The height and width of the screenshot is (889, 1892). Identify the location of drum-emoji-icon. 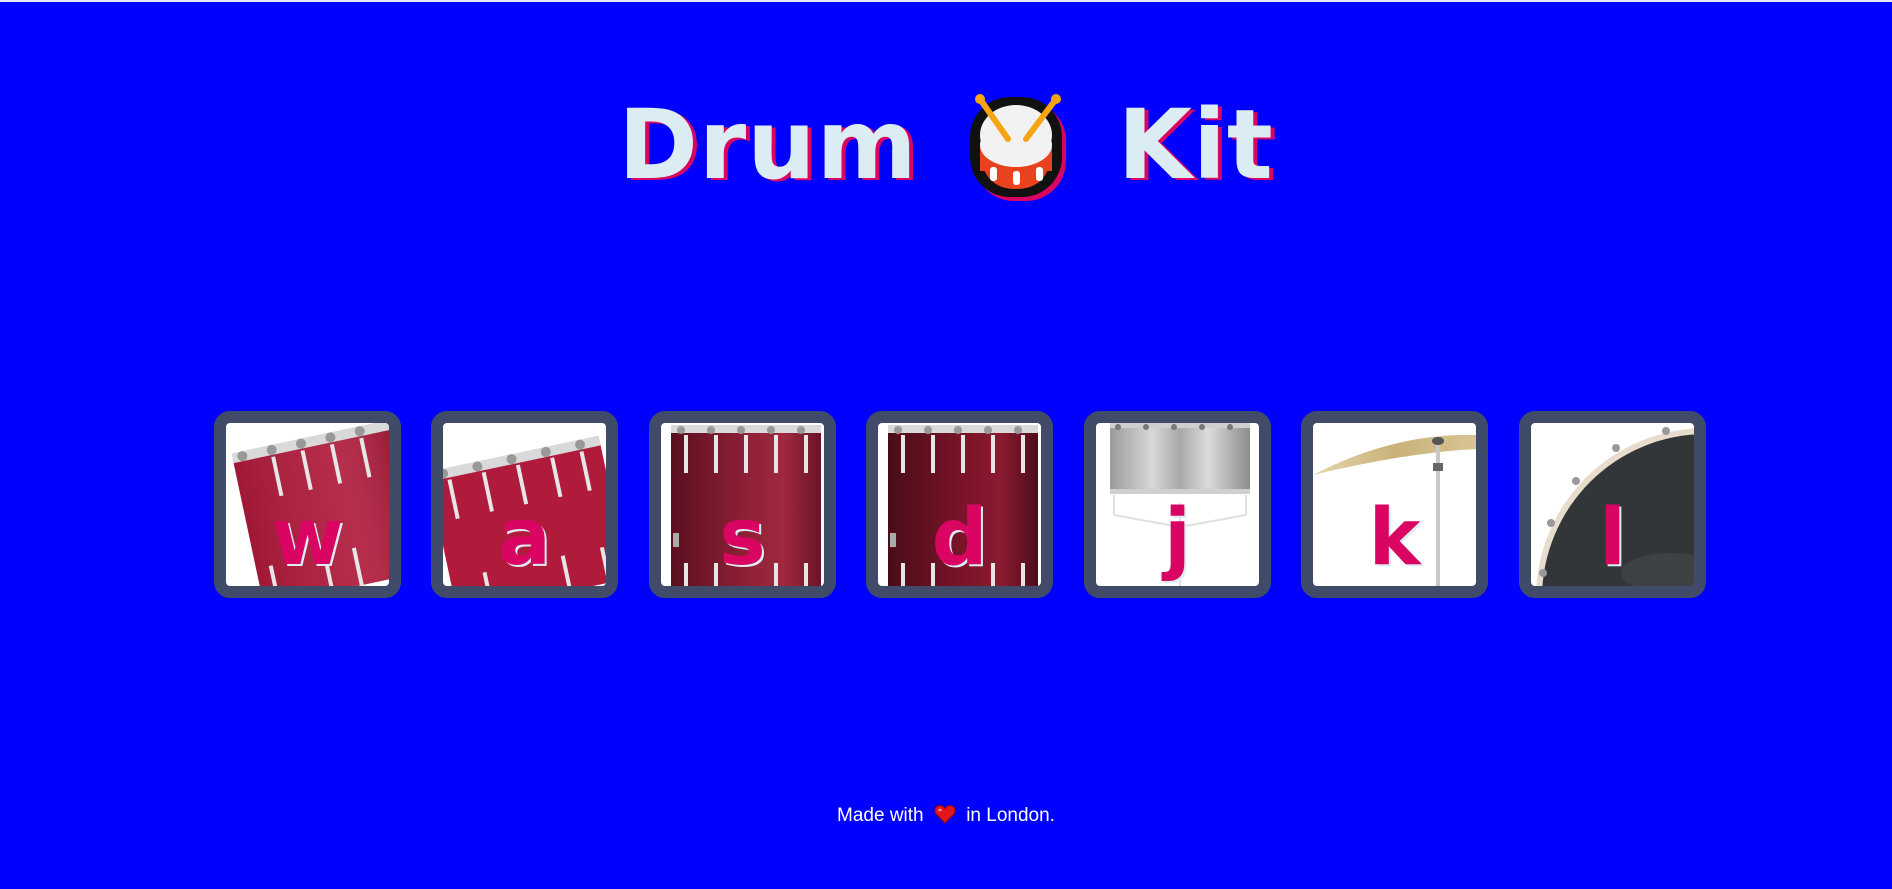
(1018, 145).